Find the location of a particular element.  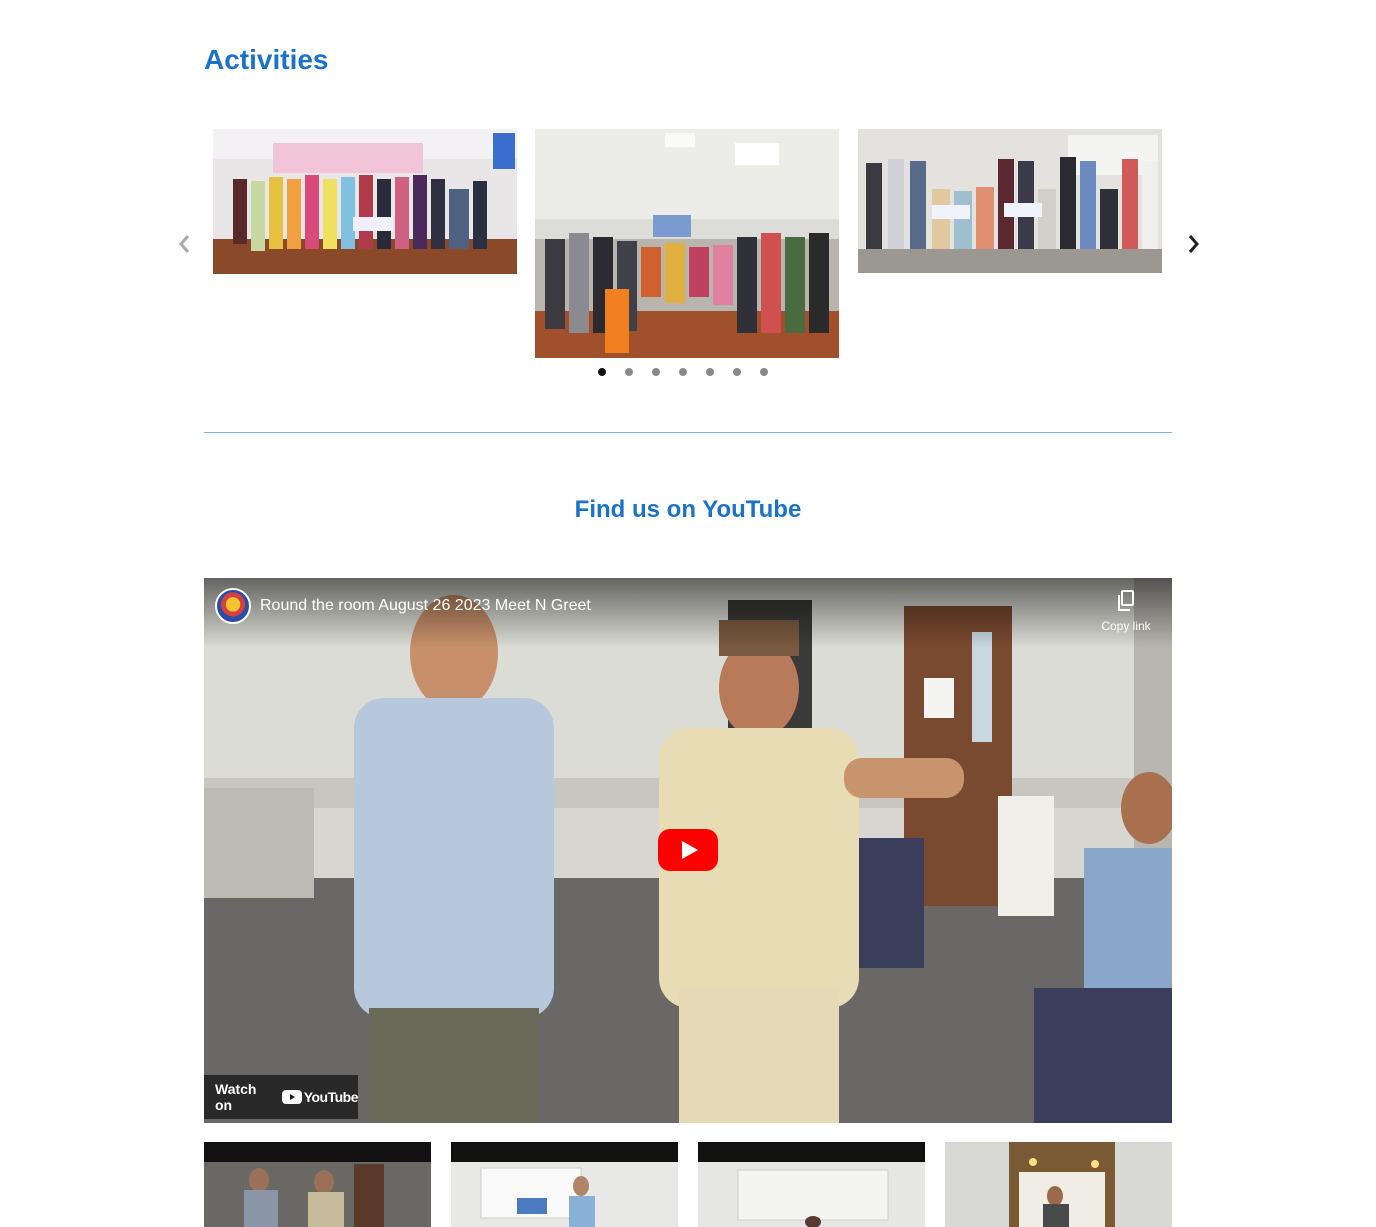

section-divider is located at coordinates (688, 432).